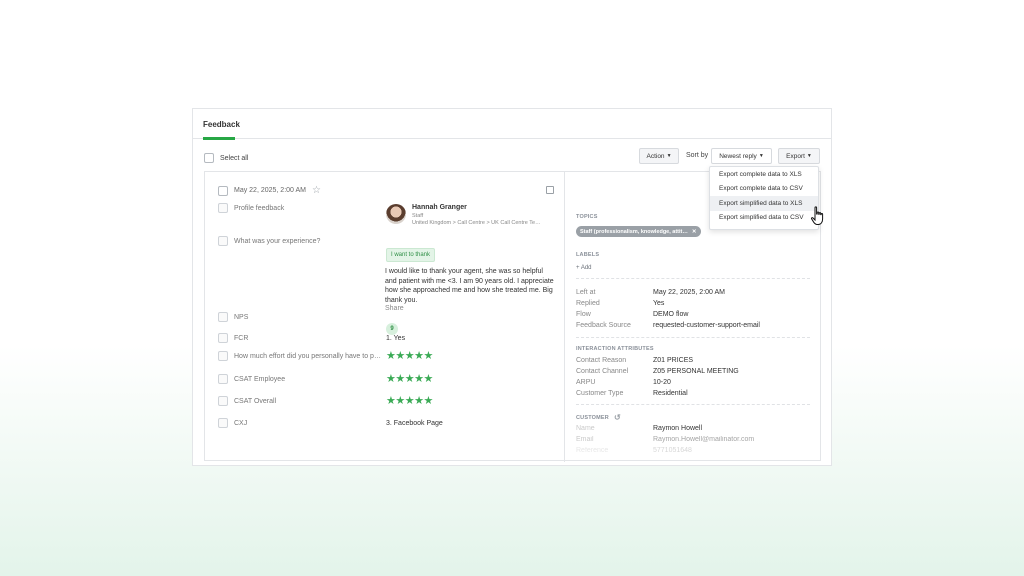  Describe the element at coordinates (704, 439) in the screenshot. I see `email-value: Raymon.Howell@mailinator.com` at that location.